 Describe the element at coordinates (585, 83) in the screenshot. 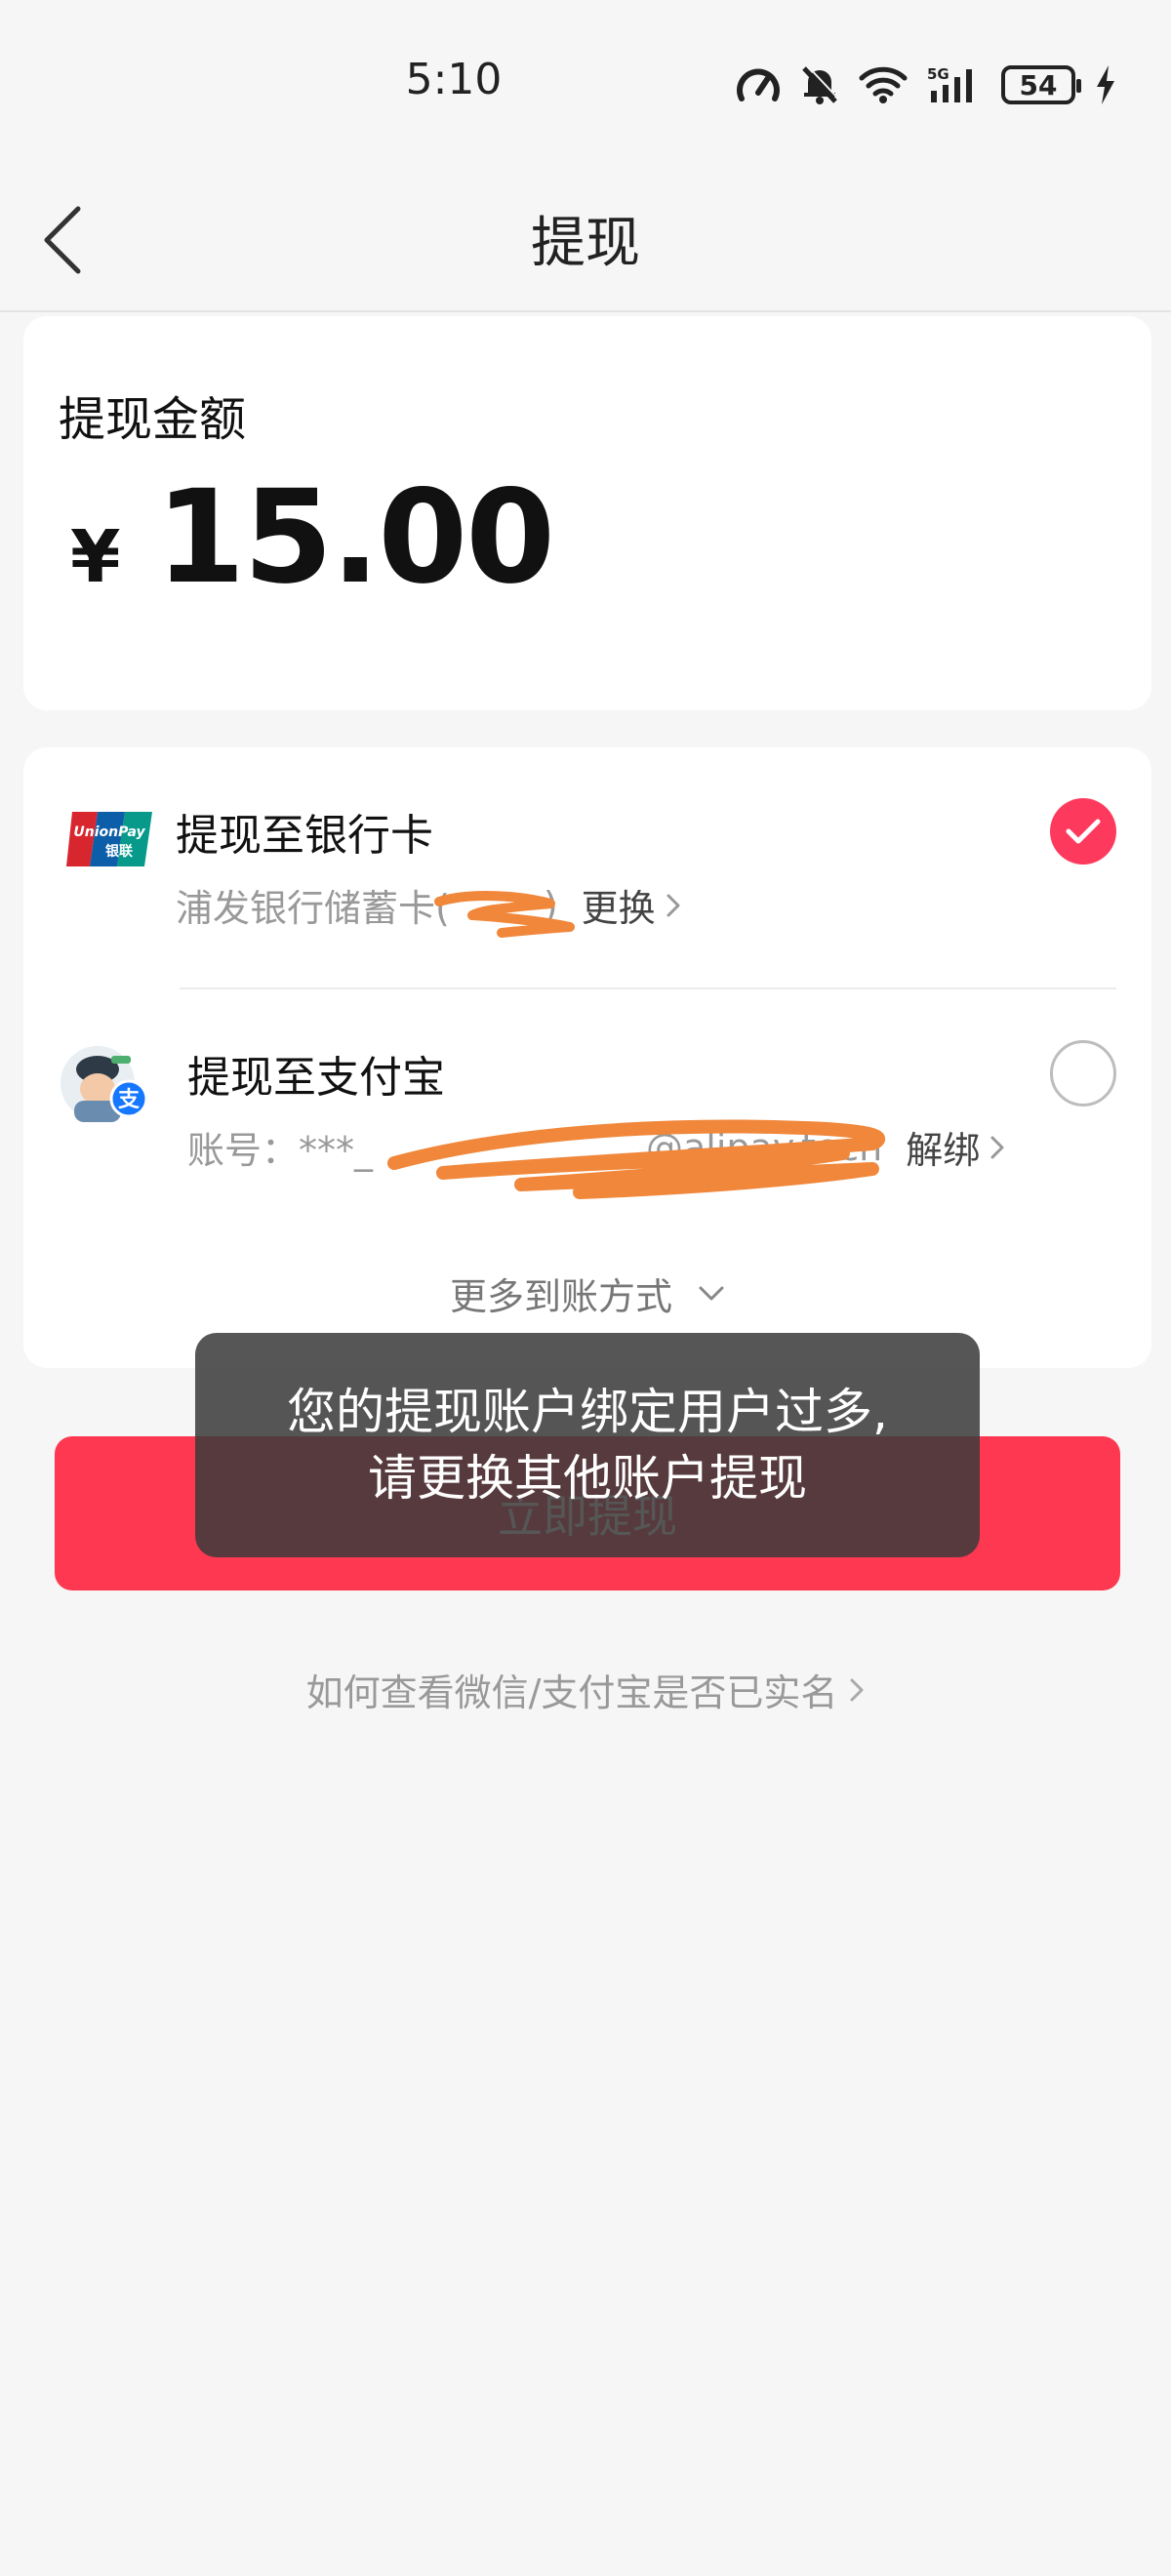

I see `status-bar: 5:10 5G 54` at that location.